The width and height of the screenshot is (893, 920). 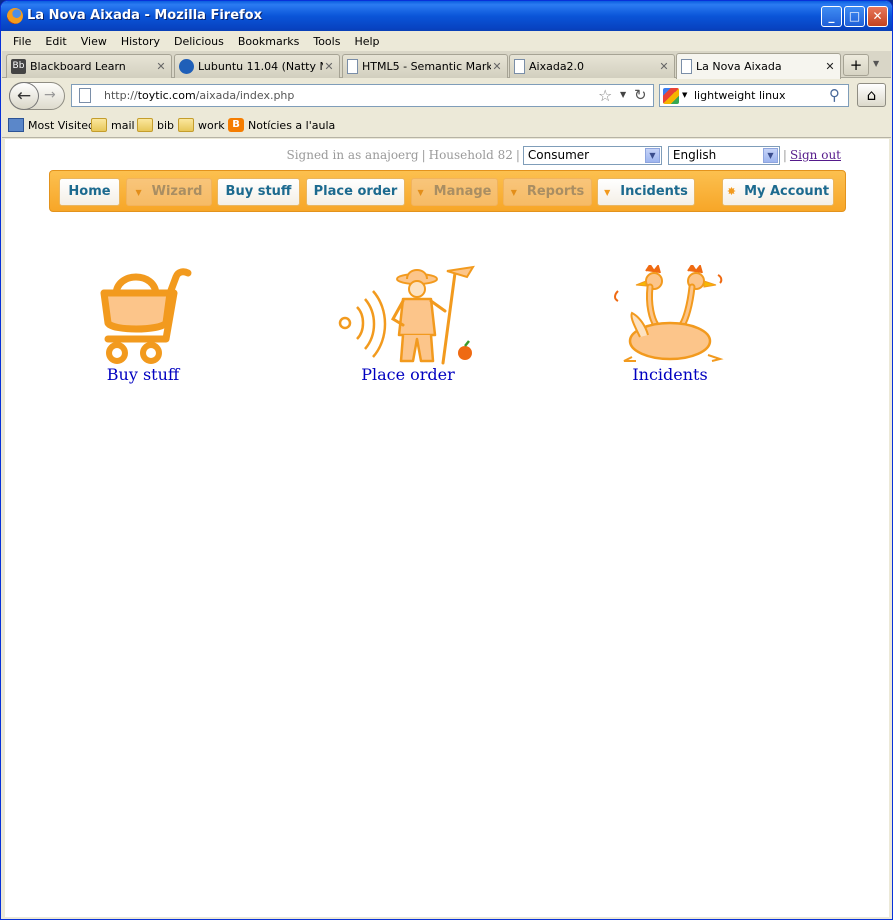 What do you see at coordinates (778, 192) in the screenshot?
I see `nav-my-account-button: ✸ My Account` at bounding box center [778, 192].